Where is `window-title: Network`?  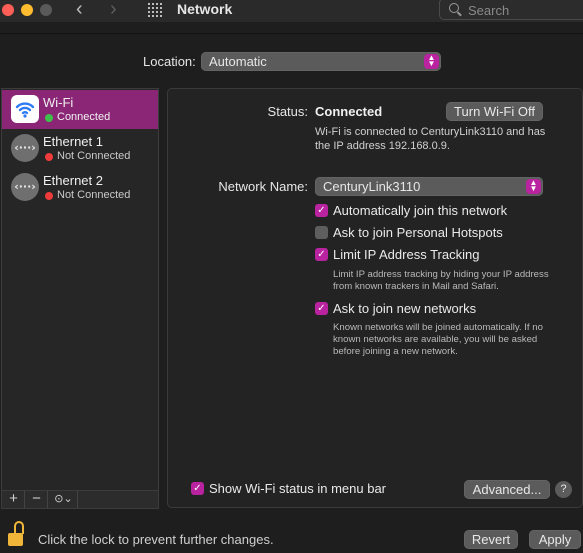 window-title: Network is located at coordinates (205, 9).